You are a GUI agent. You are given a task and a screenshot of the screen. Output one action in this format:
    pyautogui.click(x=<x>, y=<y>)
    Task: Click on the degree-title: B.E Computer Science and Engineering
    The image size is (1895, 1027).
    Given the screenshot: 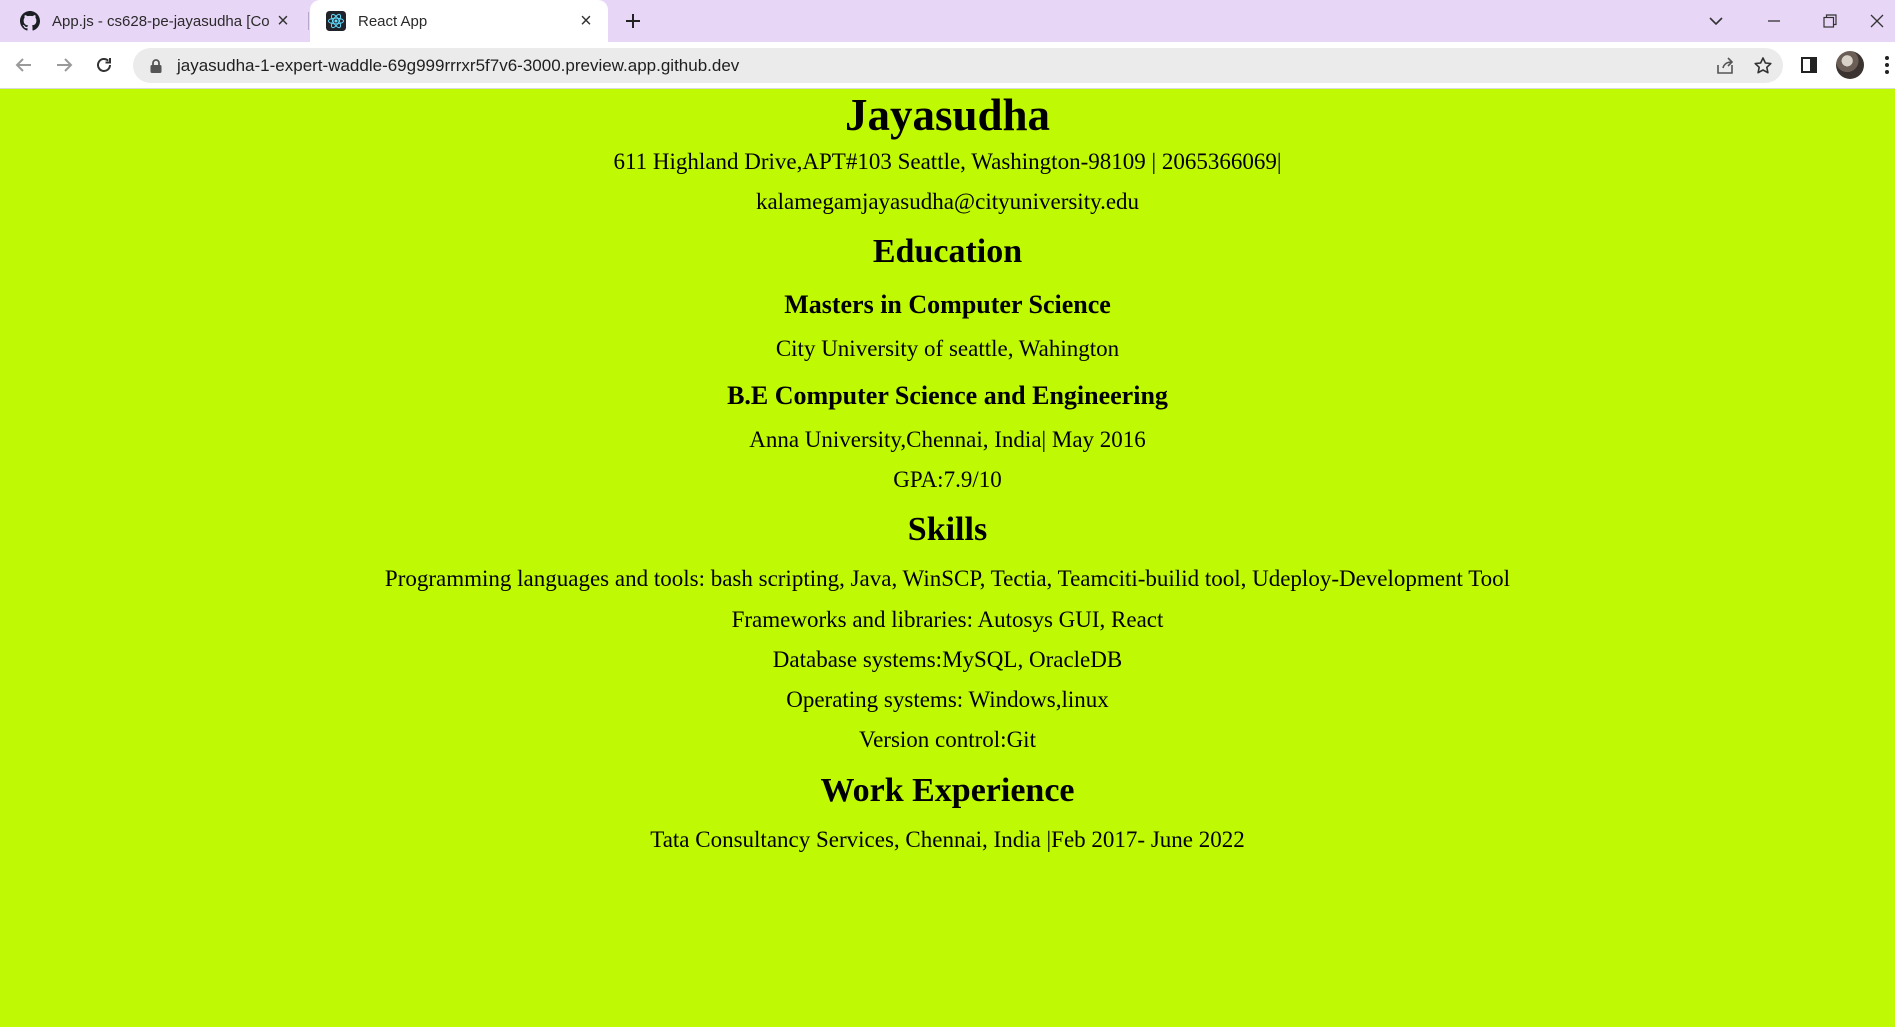 What is the action you would take?
    pyautogui.click(x=947, y=395)
    